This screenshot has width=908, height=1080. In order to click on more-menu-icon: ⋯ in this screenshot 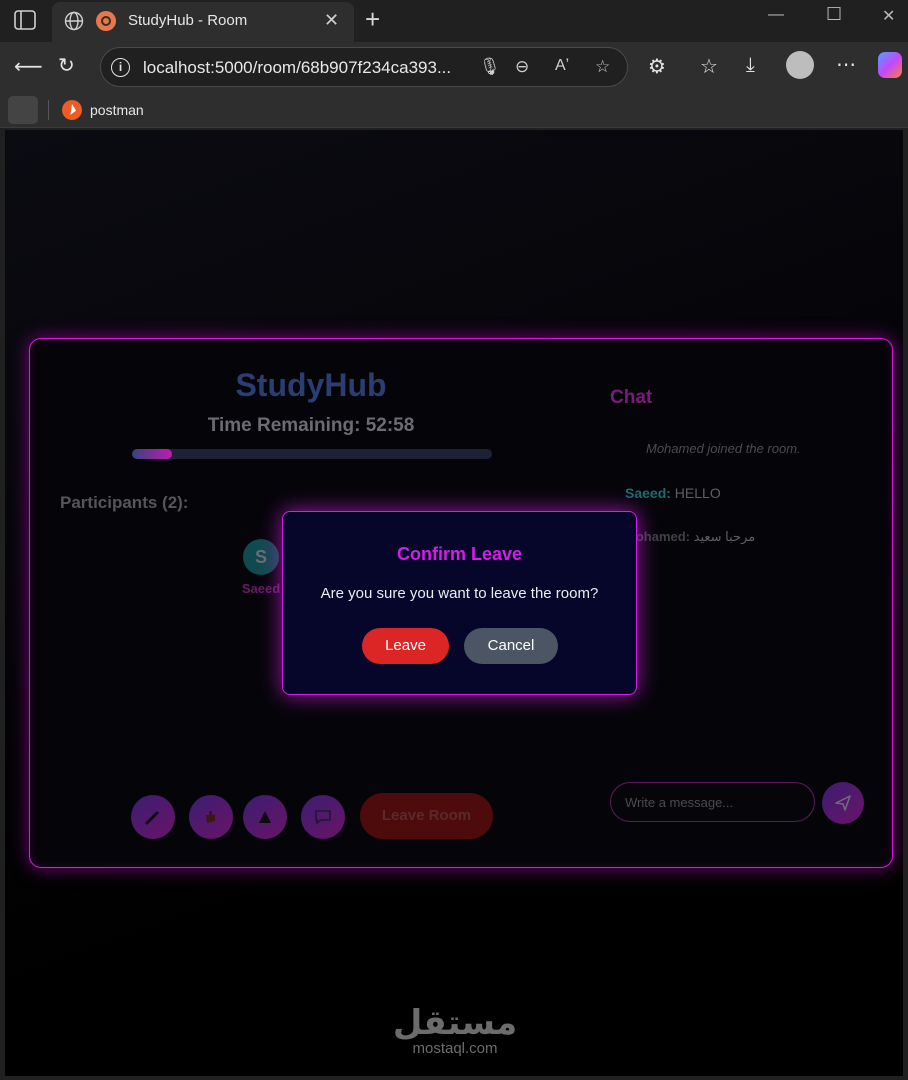, I will do `click(846, 64)`.